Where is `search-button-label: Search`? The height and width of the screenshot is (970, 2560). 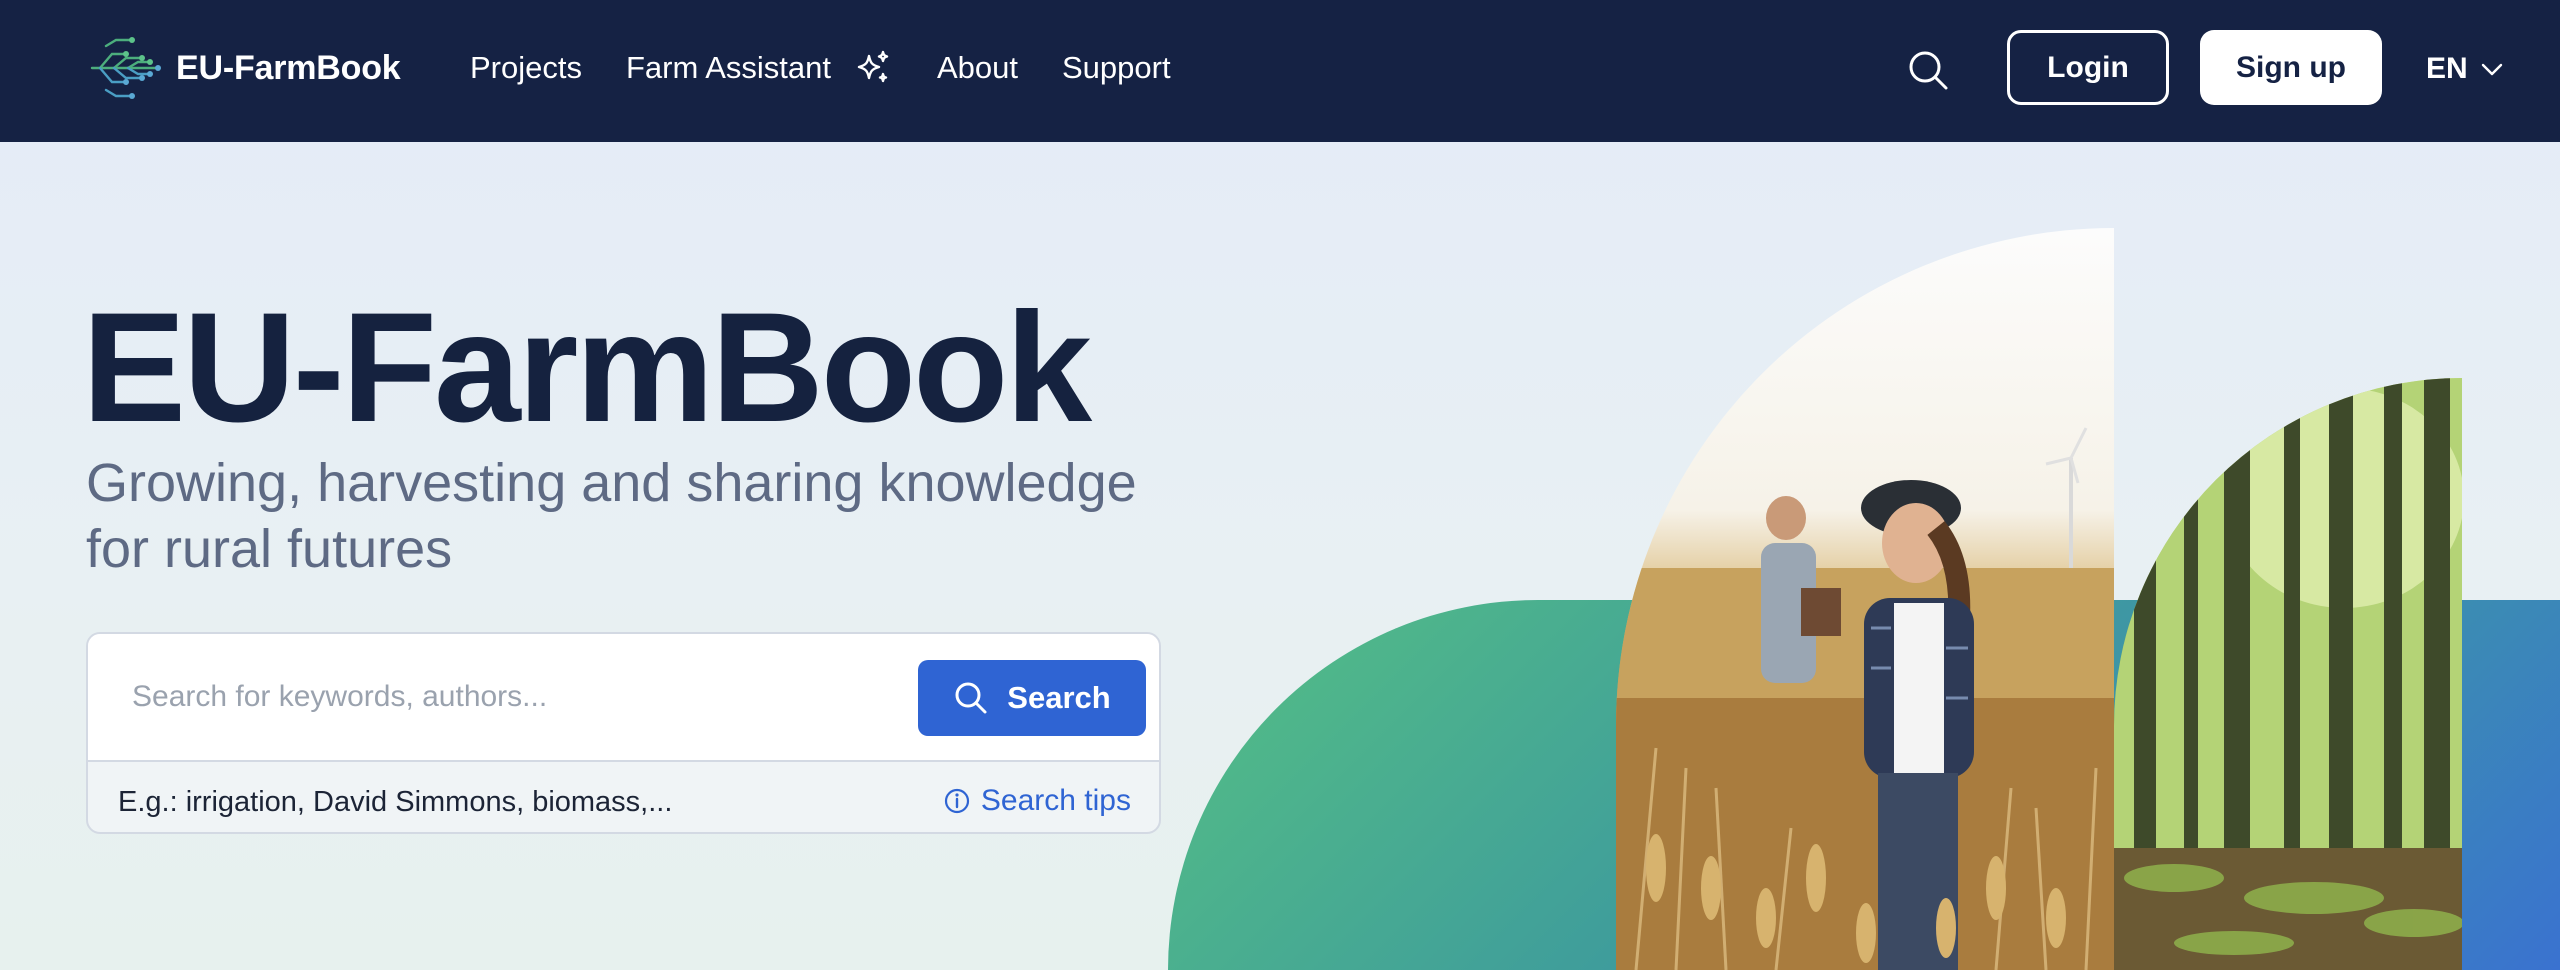
search-button-label: Search is located at coordinates (1059, 697).